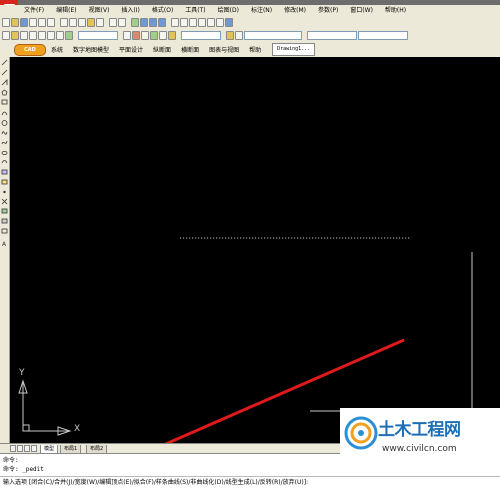  Describe the element at coordinates (228, 11) in the screenshot. I see `menu-draw: 绘图(D)` at that location.